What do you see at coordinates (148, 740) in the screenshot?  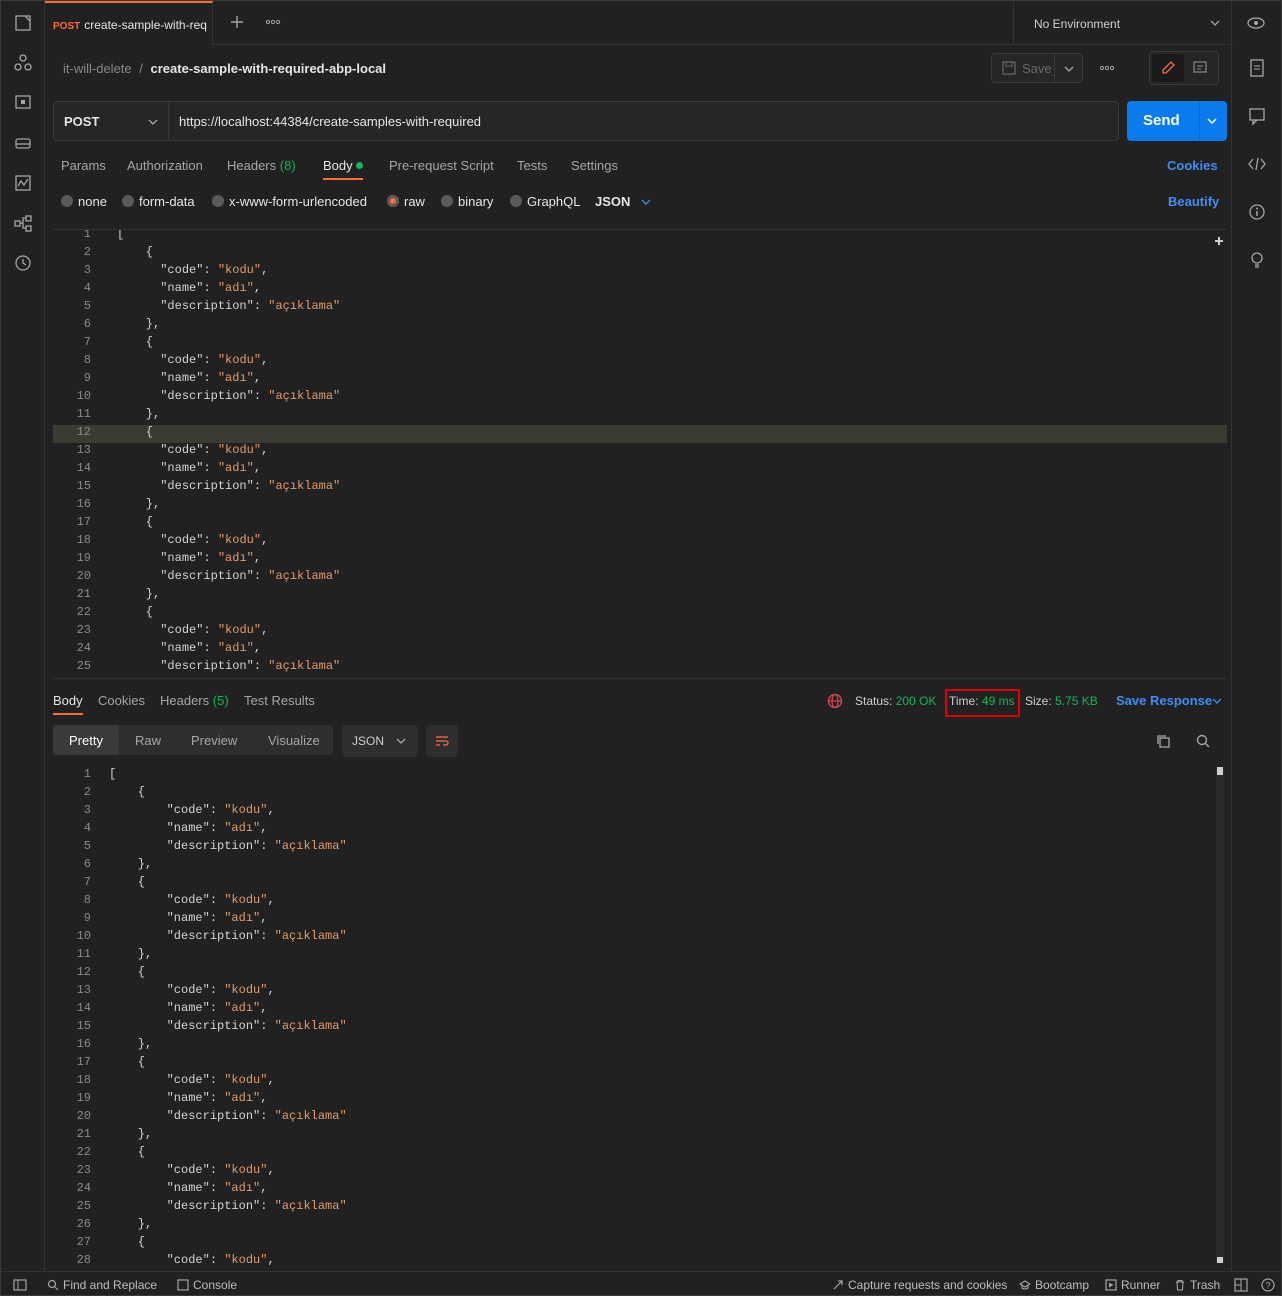 I see `view-raw: Raw` at bounding box center [148, 740].